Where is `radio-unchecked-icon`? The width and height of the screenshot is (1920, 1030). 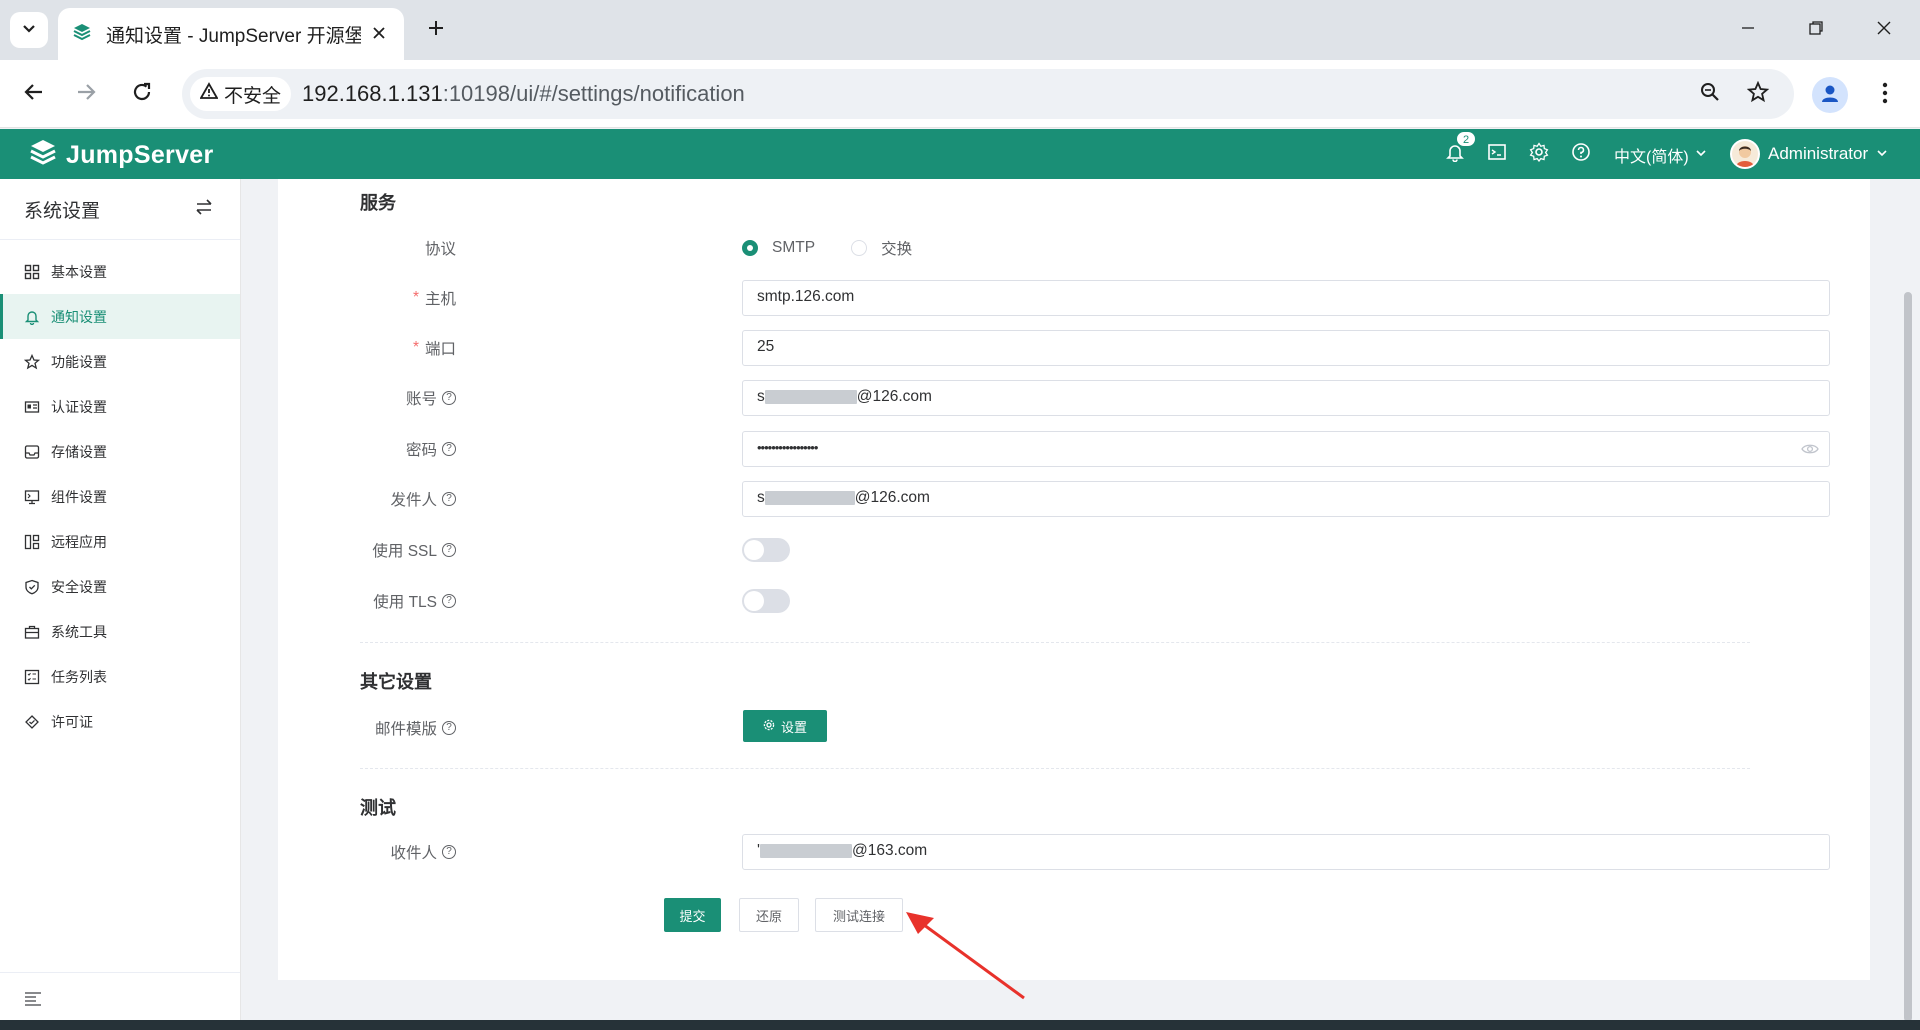
radio-unchecked-icon is located at coordinates (859, 248).